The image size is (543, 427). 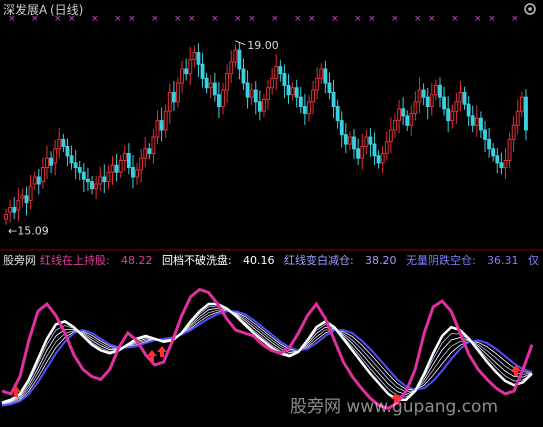 What do you see at coordinates (441, 260) in the screenshot?
I see `indicator-label: 无量阴跌空仓:` at bounding box center [441, 260].